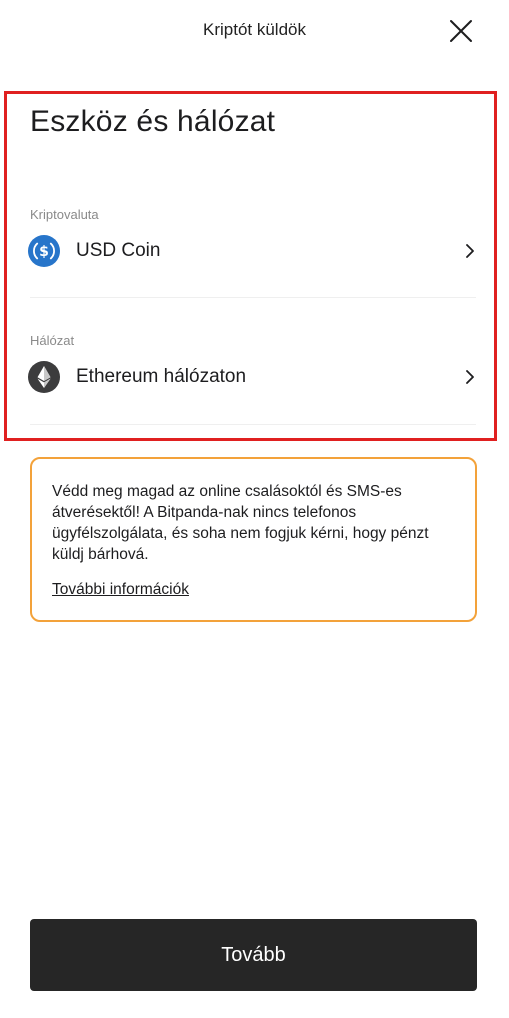  I want to click on section-title: Eszköz és hálózat, so click(153, 121).